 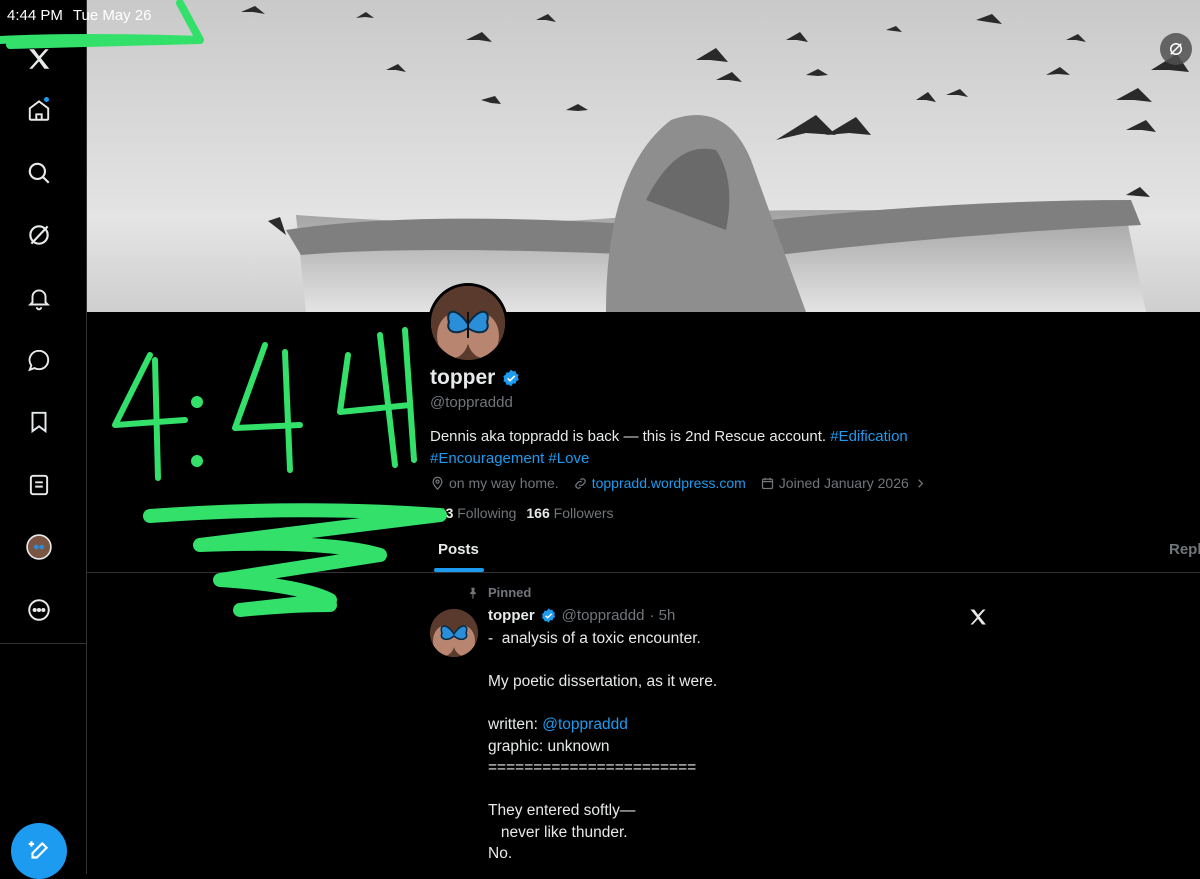 What do you see at coordinates (603, 615) in the screenshot?
I see `post-author-handle: @toppraddd` at bounding box center [603, 615].